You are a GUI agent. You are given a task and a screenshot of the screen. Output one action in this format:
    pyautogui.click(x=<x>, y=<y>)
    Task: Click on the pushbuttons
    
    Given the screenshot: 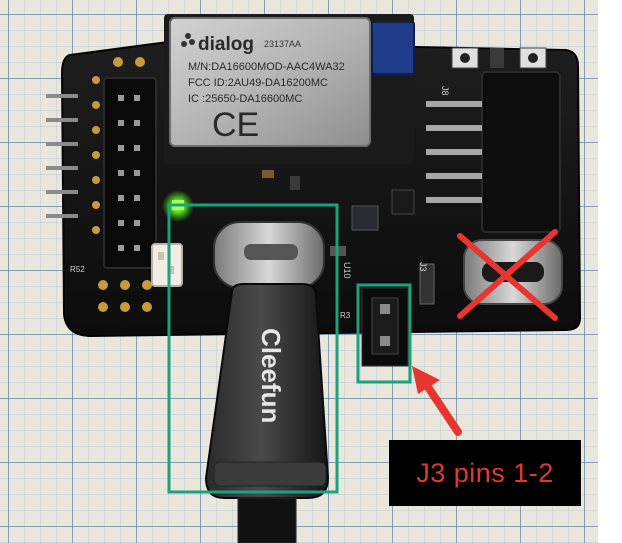 What is the action you would take?
    pyautogui.click(x=499, y=58)
    